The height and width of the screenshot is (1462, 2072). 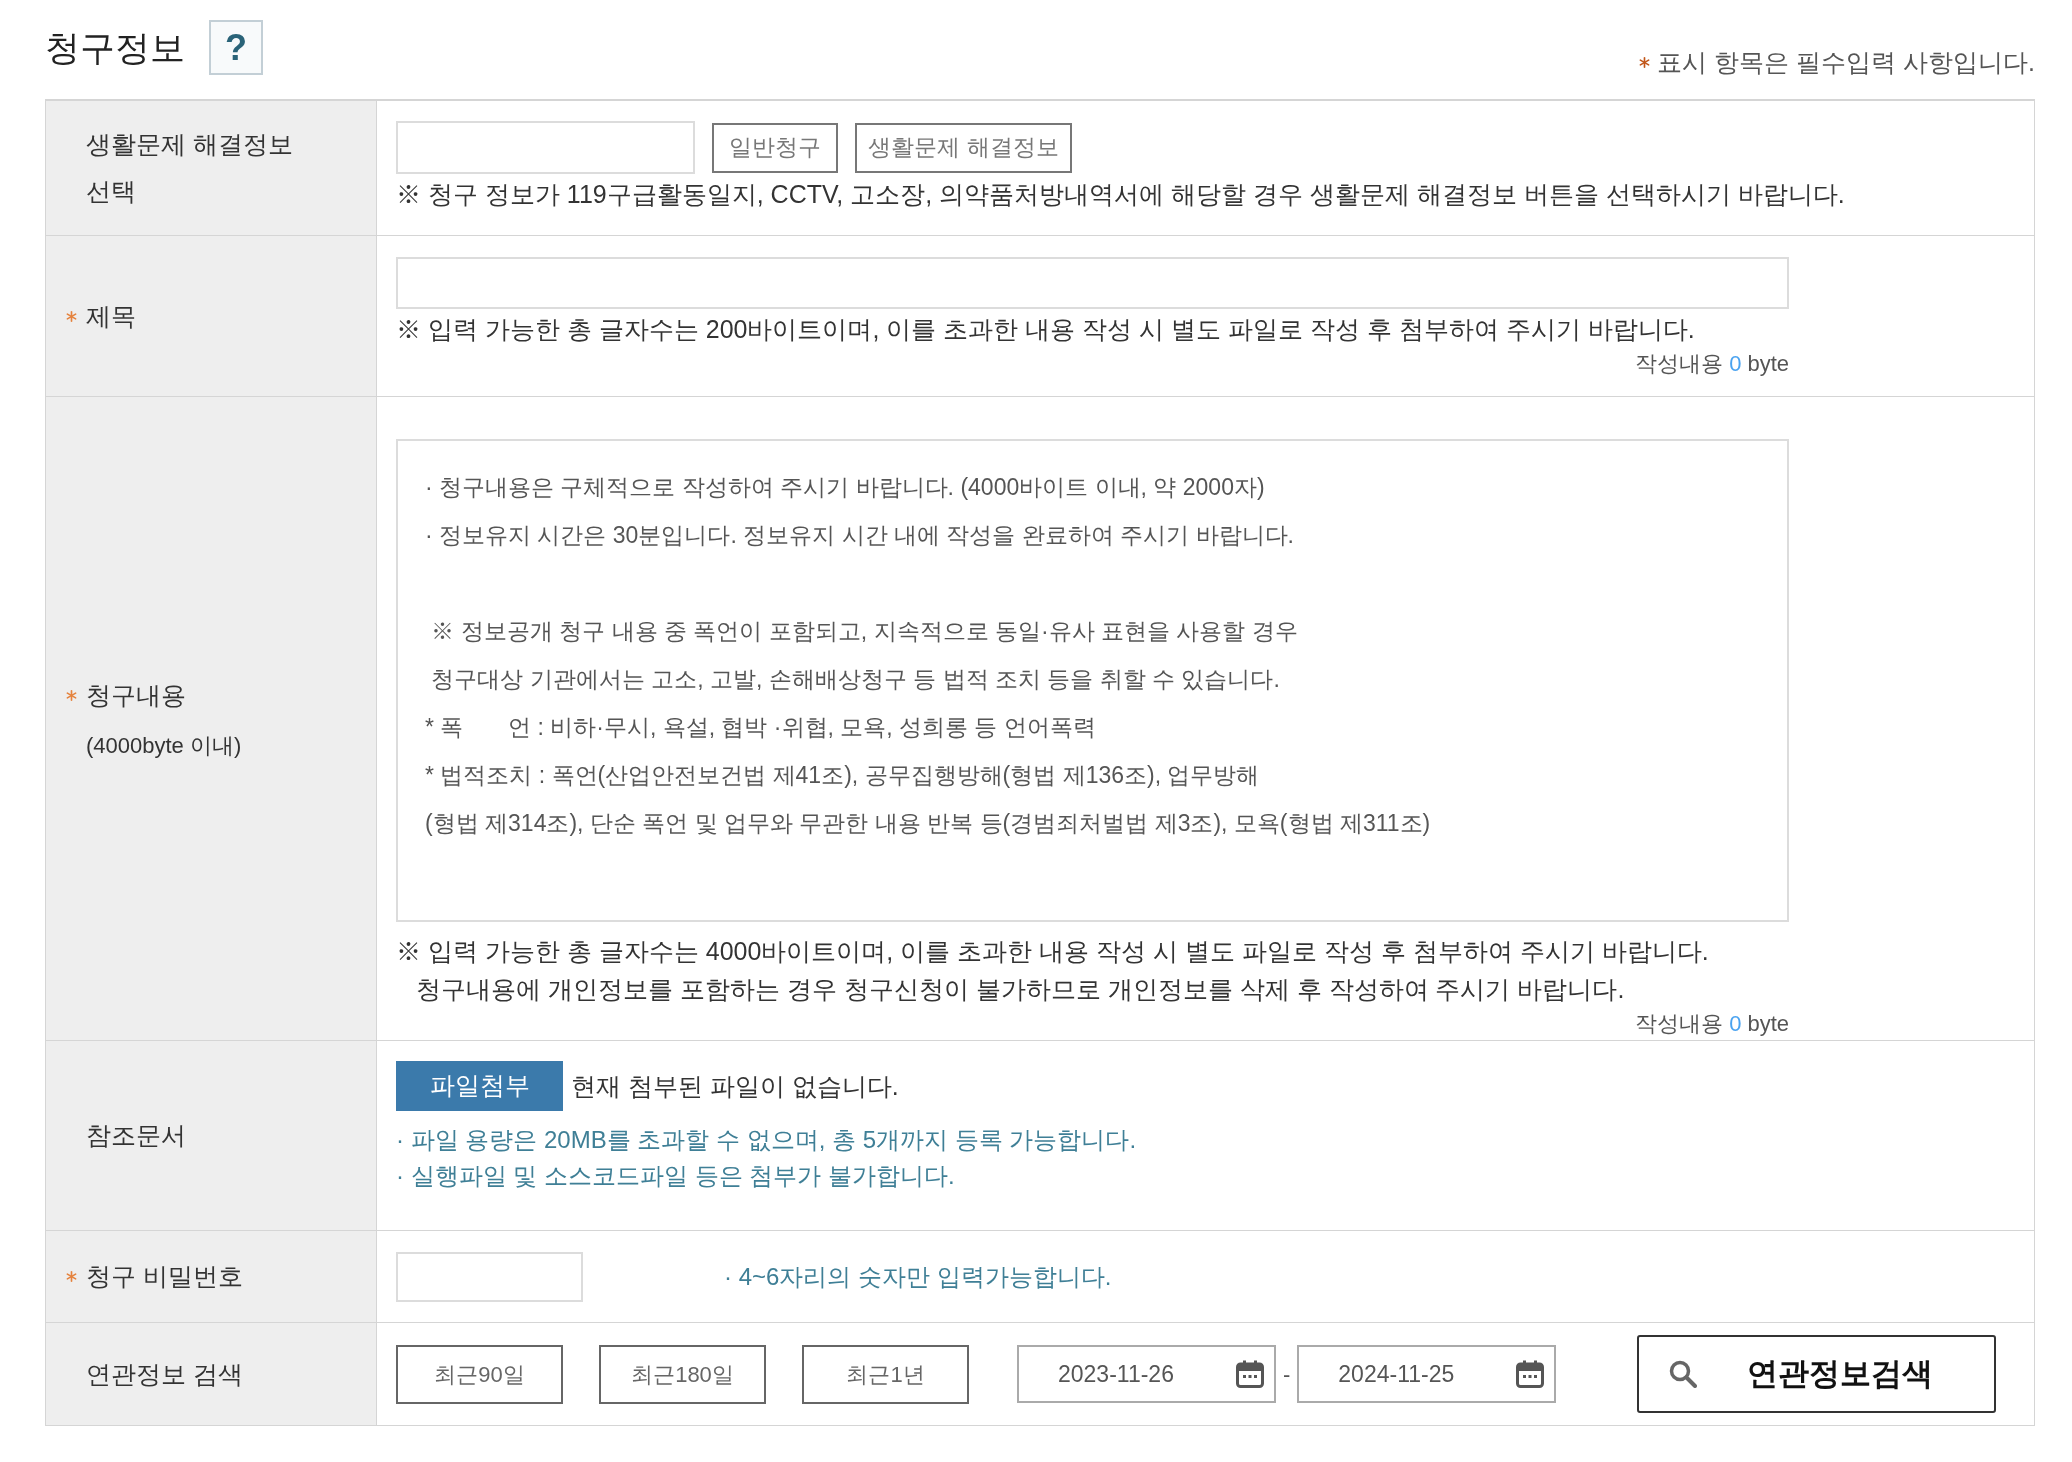 I want to click on attach-file-button: 파일첨부, so click(x=479, y=1086).